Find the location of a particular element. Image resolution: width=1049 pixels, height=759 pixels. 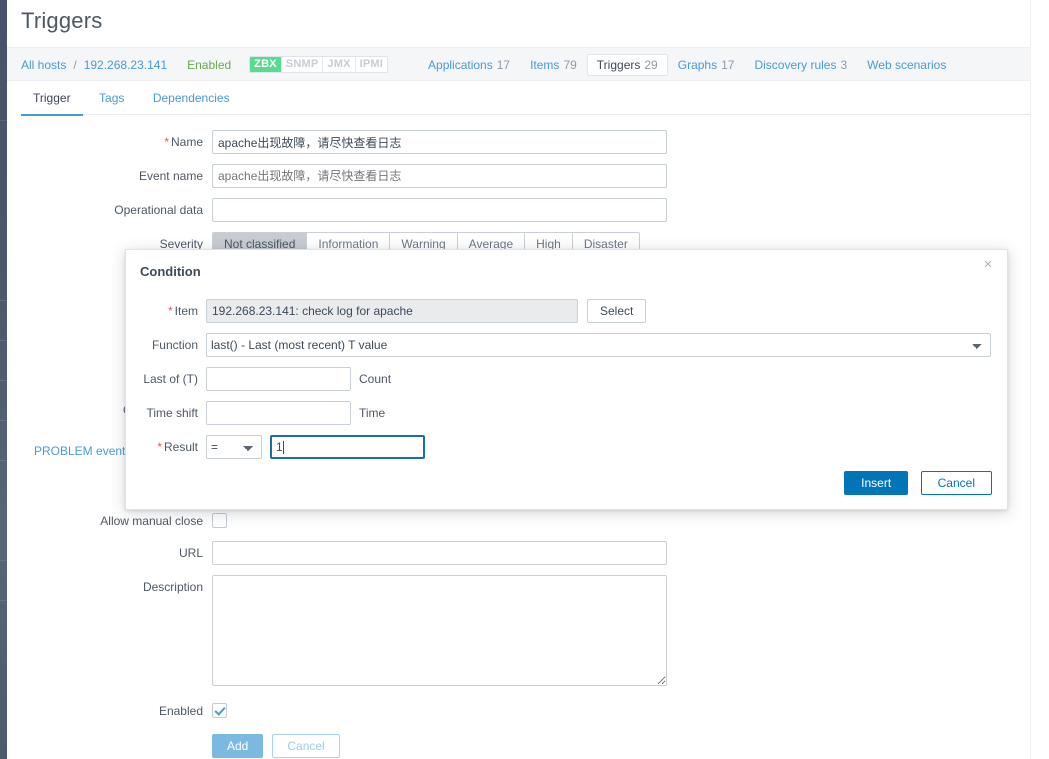

subnav-discovery-rules-label: Discovery rules is located at coordinates (795, 64).